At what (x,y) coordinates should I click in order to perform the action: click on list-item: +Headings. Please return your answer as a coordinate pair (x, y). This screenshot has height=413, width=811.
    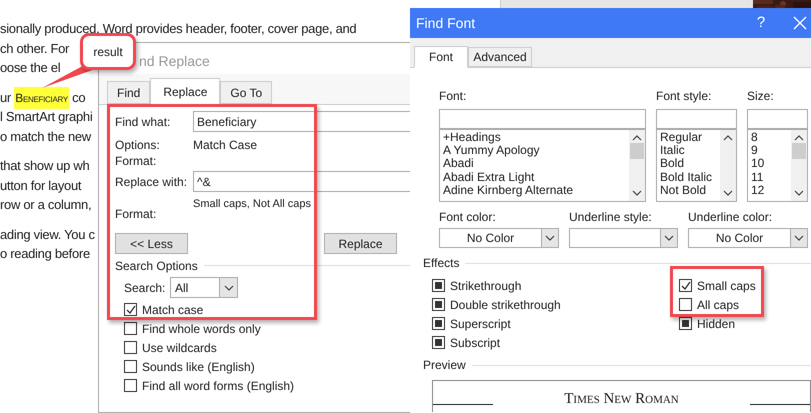
    Looking at the image, I should click on (536, 137).